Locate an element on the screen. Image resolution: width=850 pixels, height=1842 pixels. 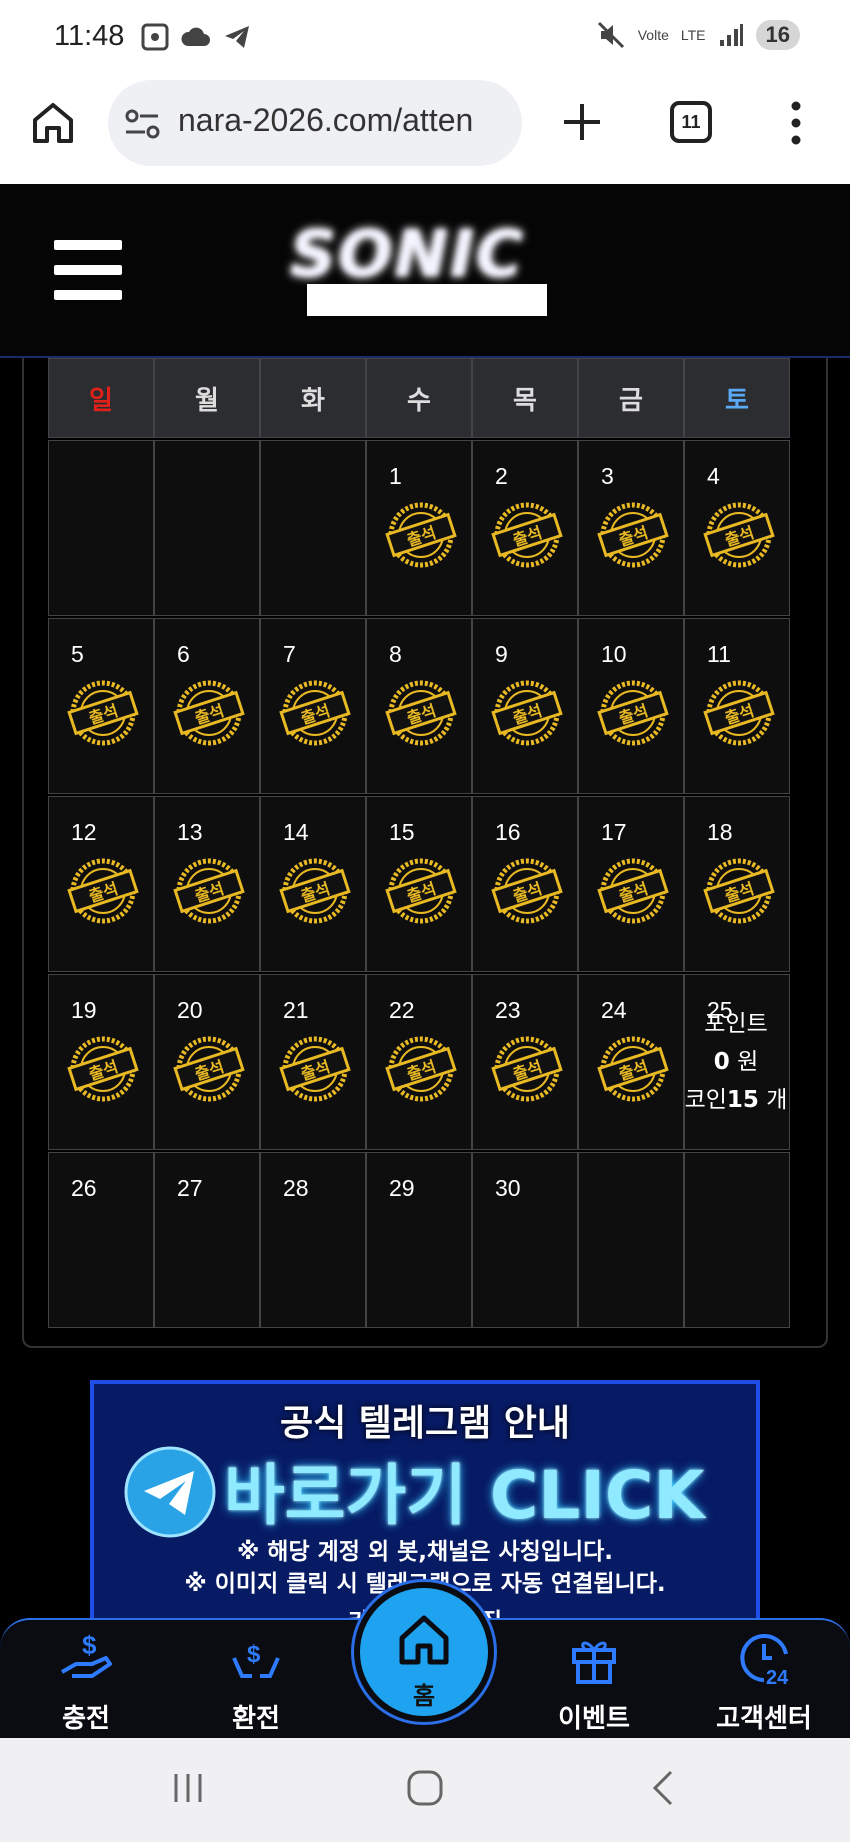
calendar-day-cell: 30 is located at coordinates (525, 1240).